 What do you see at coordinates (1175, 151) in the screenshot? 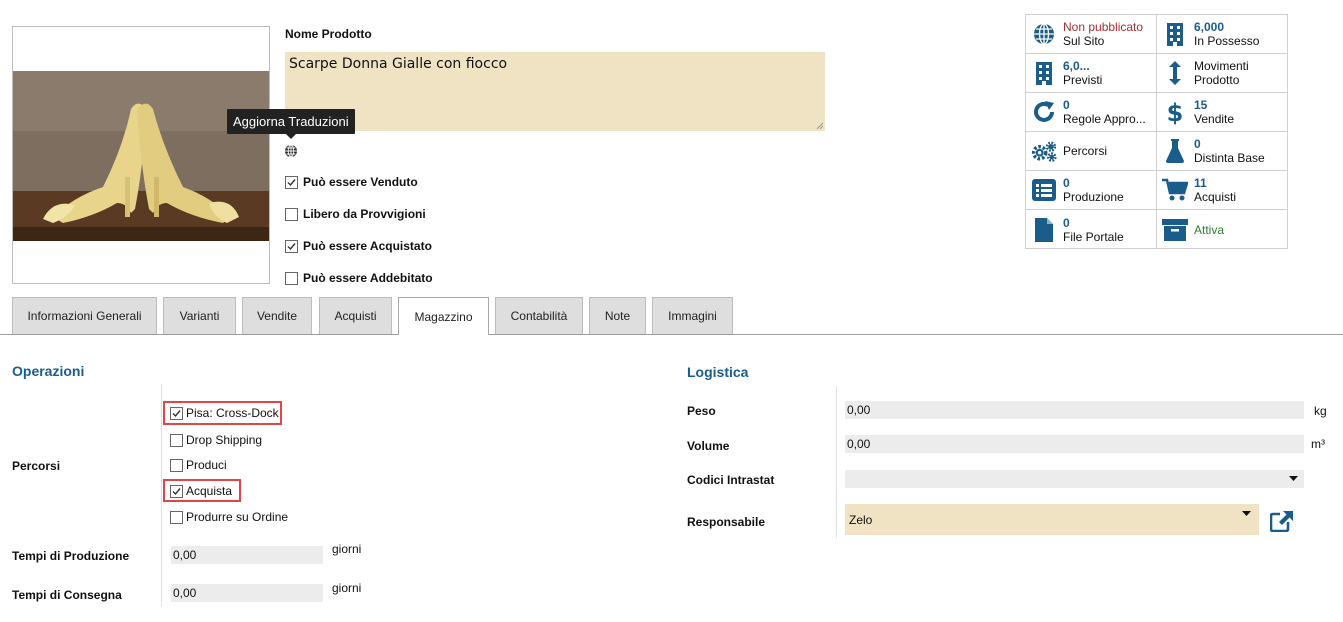
I see `flask-icon` at bounding box center [1175, 151].